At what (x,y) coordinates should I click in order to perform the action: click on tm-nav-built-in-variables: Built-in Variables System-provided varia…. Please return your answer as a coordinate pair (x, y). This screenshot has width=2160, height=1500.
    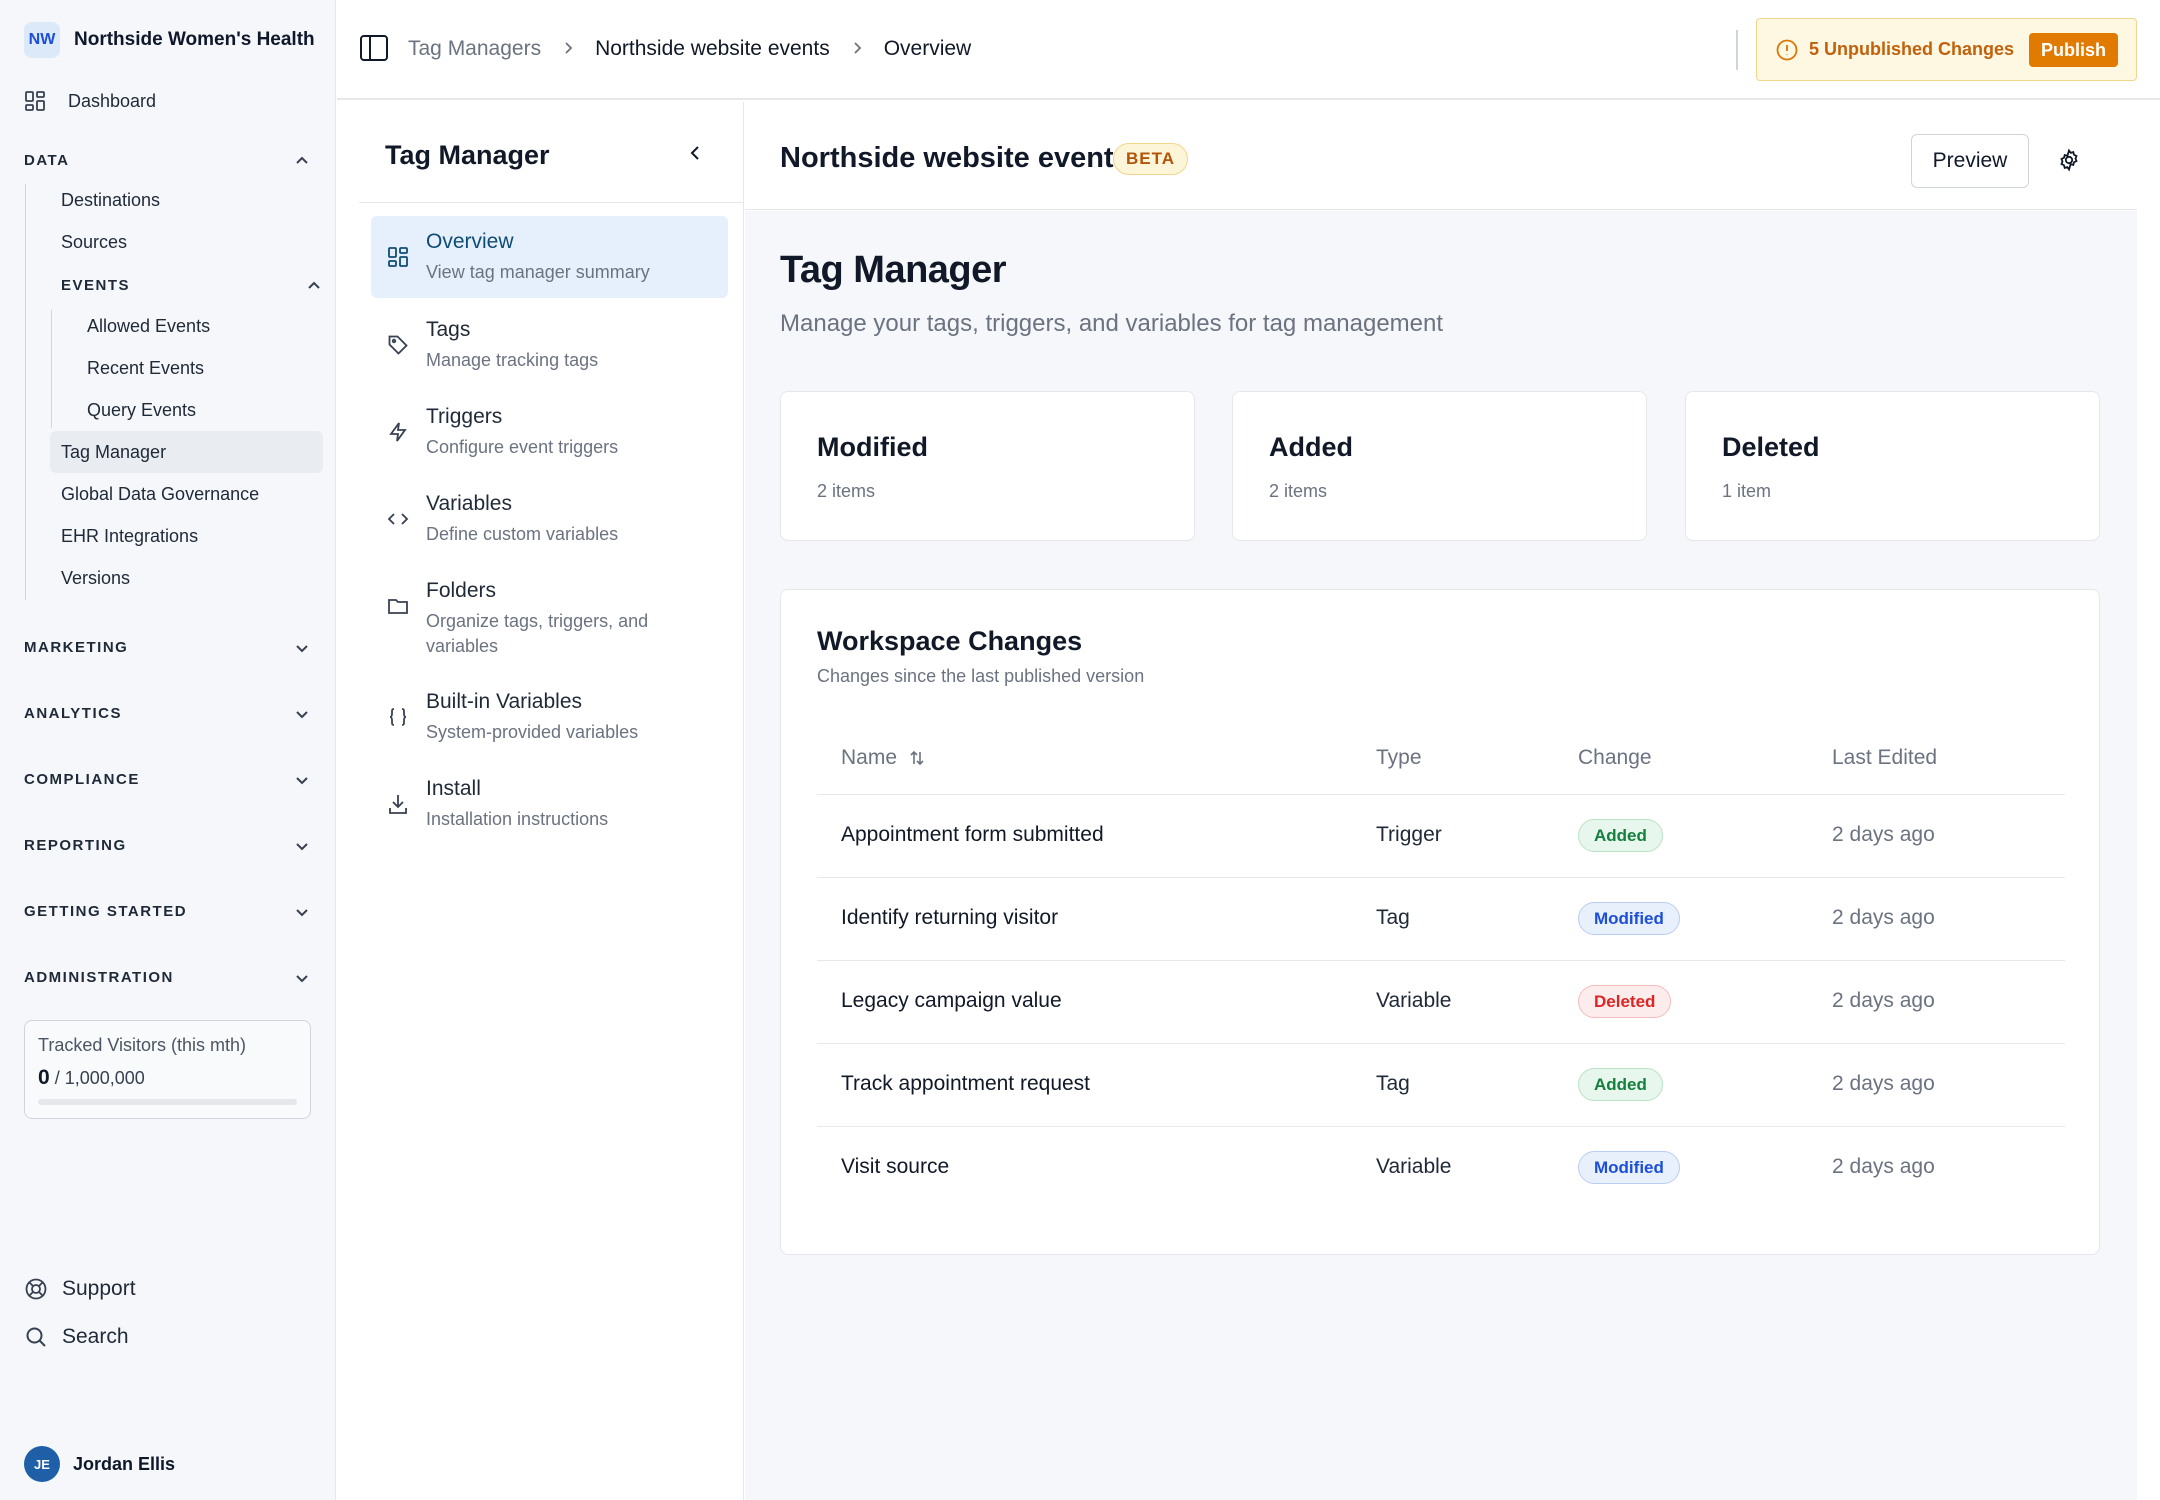
    Looking at the image, I should click on (549, 717).